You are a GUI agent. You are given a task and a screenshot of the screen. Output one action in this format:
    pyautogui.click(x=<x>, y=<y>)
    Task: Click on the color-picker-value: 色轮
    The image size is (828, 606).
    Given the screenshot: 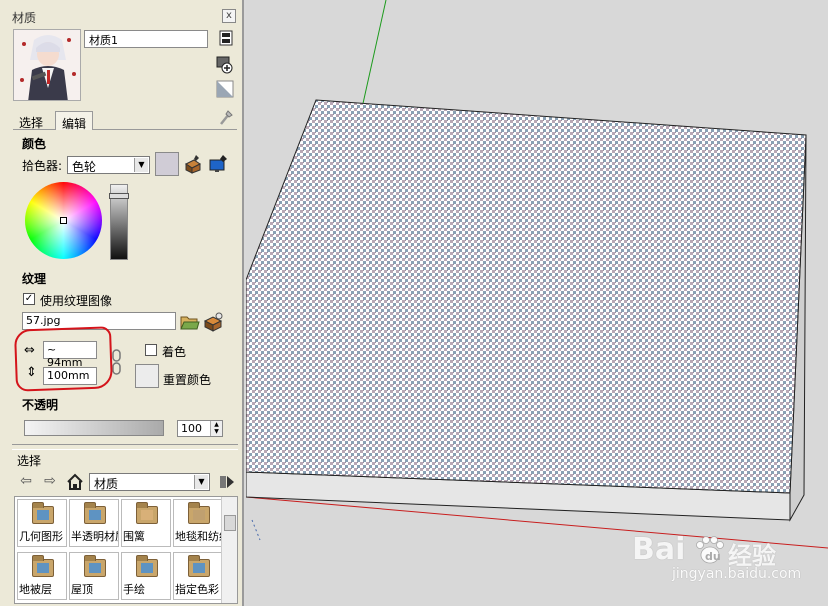 What is the action you would take?
    pyautogui.click(x=84, y=167)
    